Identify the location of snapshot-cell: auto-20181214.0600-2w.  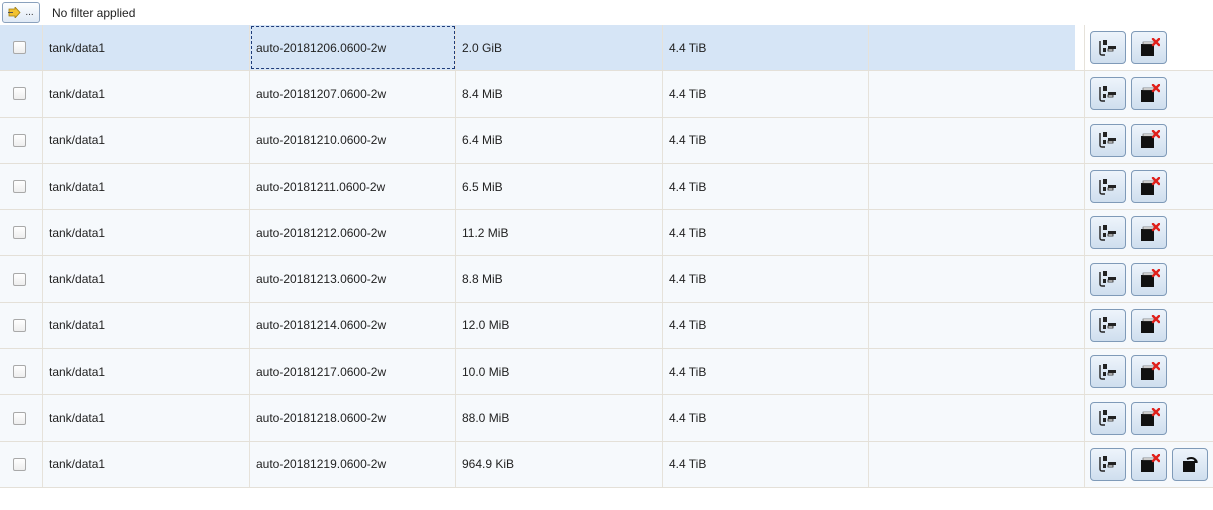
(353, 325).